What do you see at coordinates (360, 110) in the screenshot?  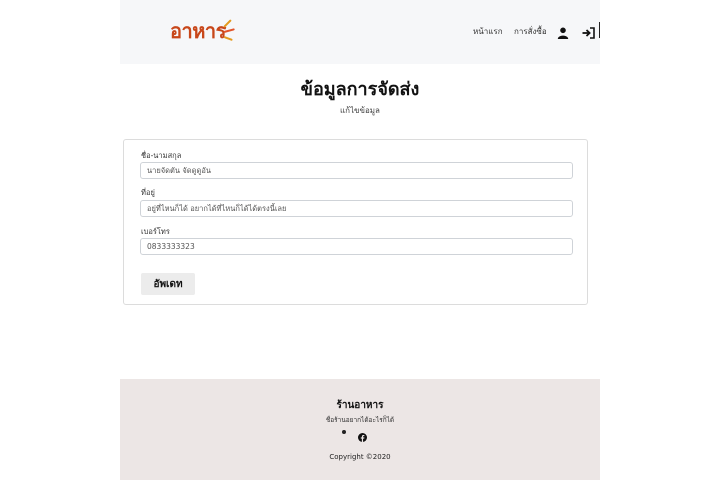 I see `page-subtitle: แก้ไขข้อมูล` at bounding box center [360, 110].